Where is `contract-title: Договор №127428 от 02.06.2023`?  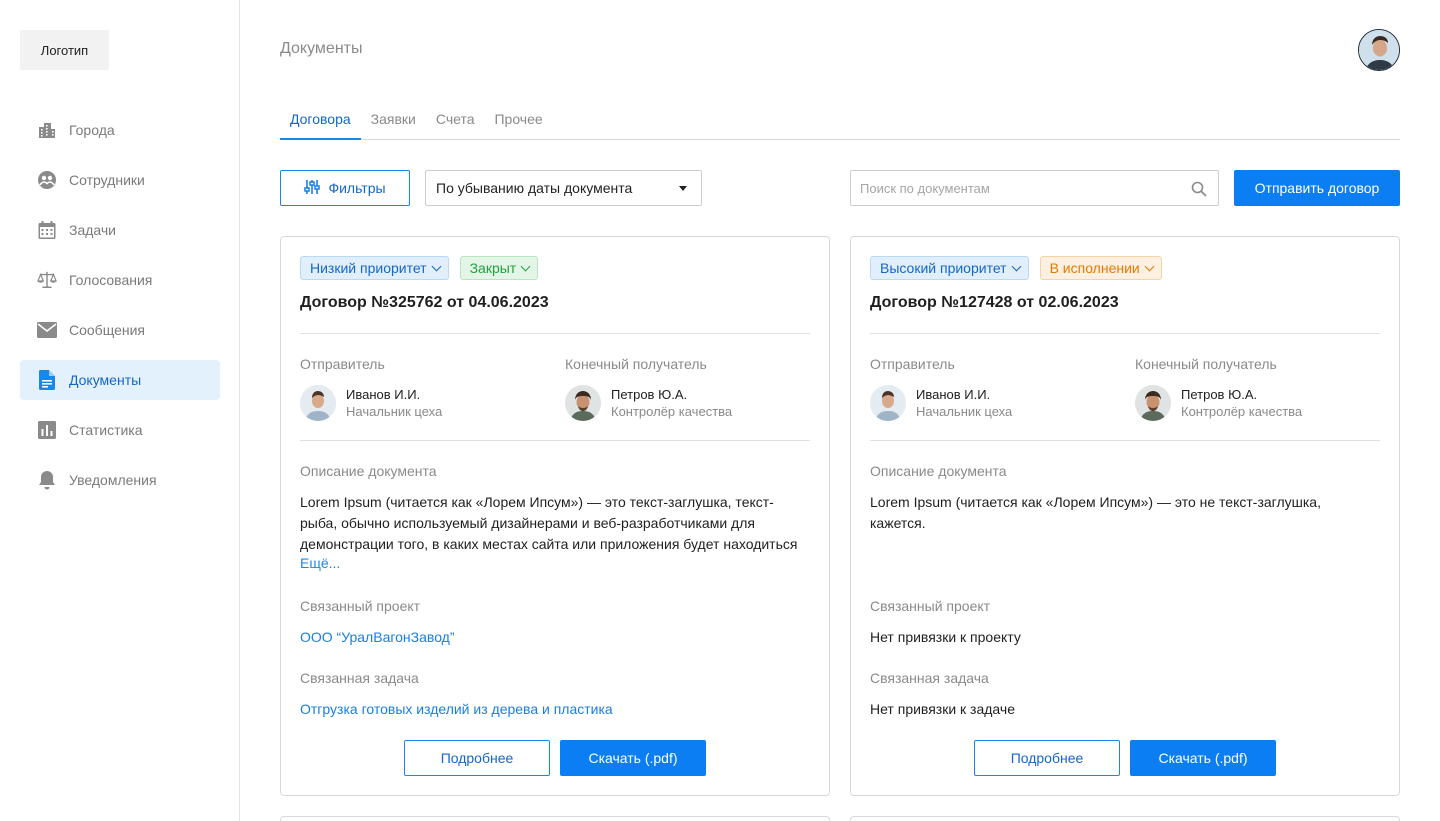
contract-title: Договор №127428 от 02.06.2023 is located at coordinates (994, 302).